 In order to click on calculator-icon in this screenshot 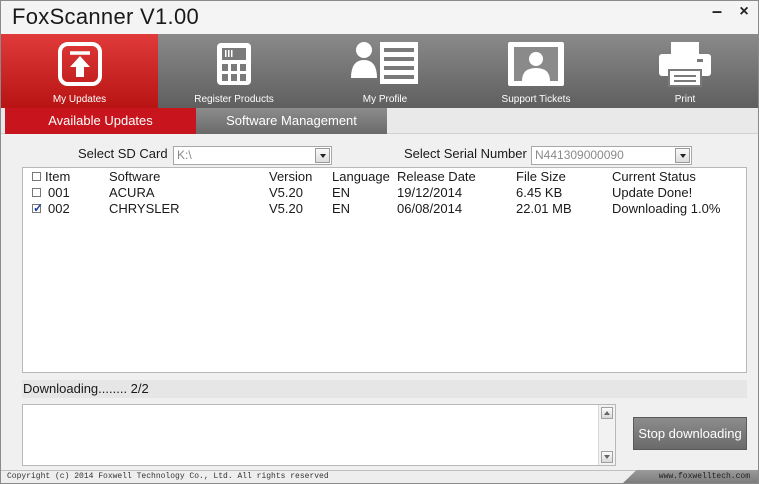, I will do `click(234, 66)`.